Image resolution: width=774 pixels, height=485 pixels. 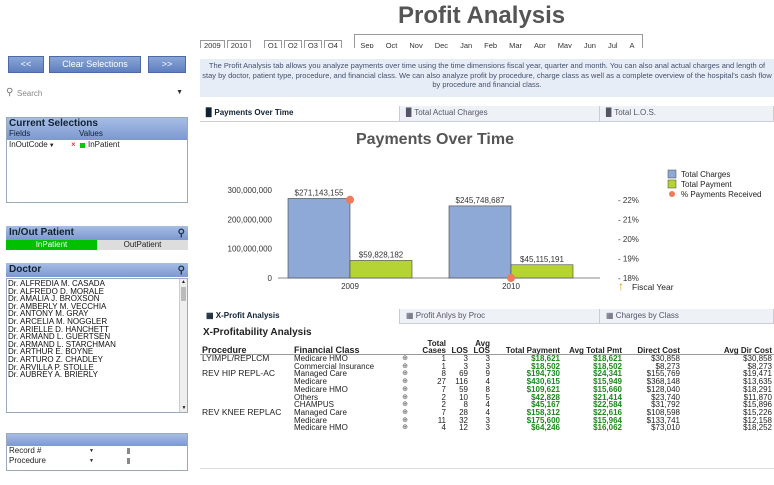 What do you see at coordinates (97, 375) in the screenshot?
I see `doctor-list-item: Dr. AUBREY A. BRIERLY` at bounding box center [97, 375].